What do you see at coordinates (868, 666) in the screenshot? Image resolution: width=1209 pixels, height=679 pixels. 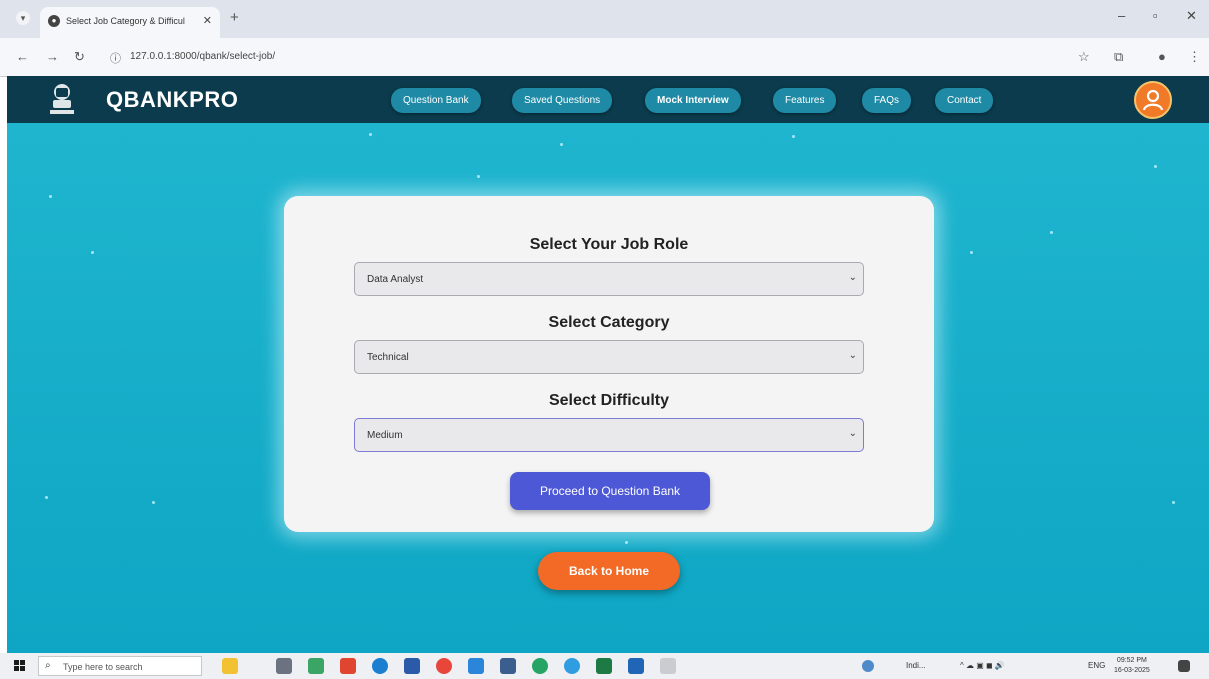 I see `weather-icon` at bounding box center [868, 666].